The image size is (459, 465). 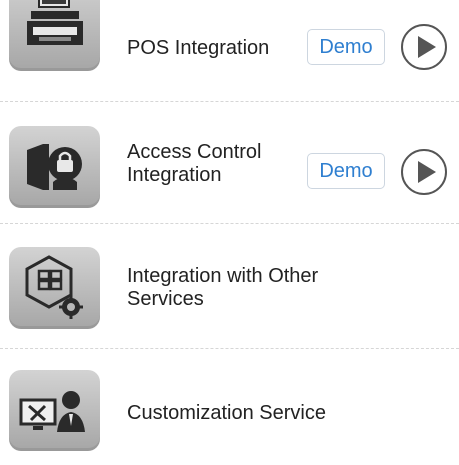 What do you see at coordinates (54, 288) in the screenshot?
I see `integration-gear-icon` at bounding box center [54, 288].